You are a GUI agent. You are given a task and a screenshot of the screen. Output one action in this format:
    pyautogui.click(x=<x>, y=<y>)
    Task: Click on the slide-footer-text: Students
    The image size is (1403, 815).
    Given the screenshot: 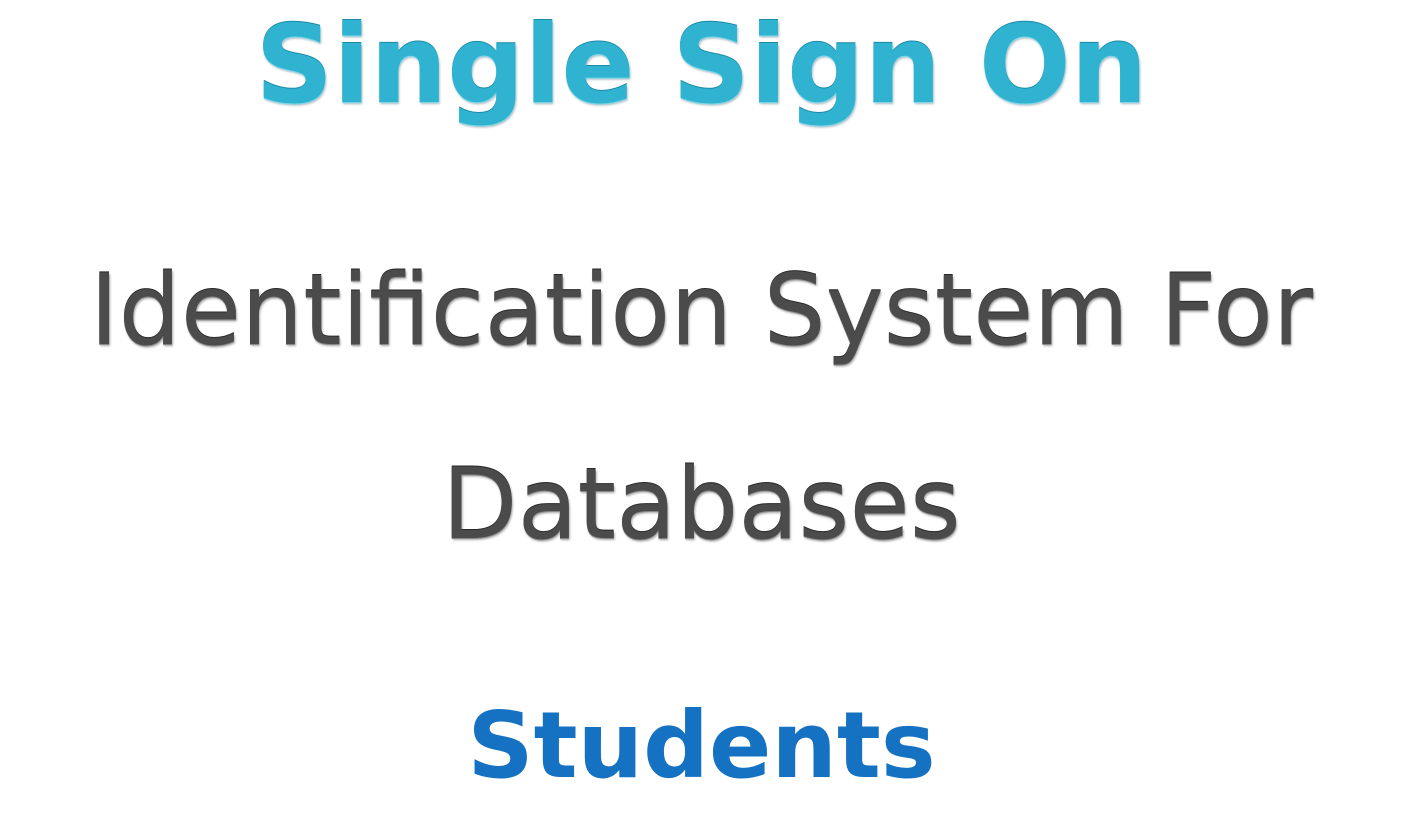 What is the action you would take?
    pyautogui.click(x=701, y=745)
    